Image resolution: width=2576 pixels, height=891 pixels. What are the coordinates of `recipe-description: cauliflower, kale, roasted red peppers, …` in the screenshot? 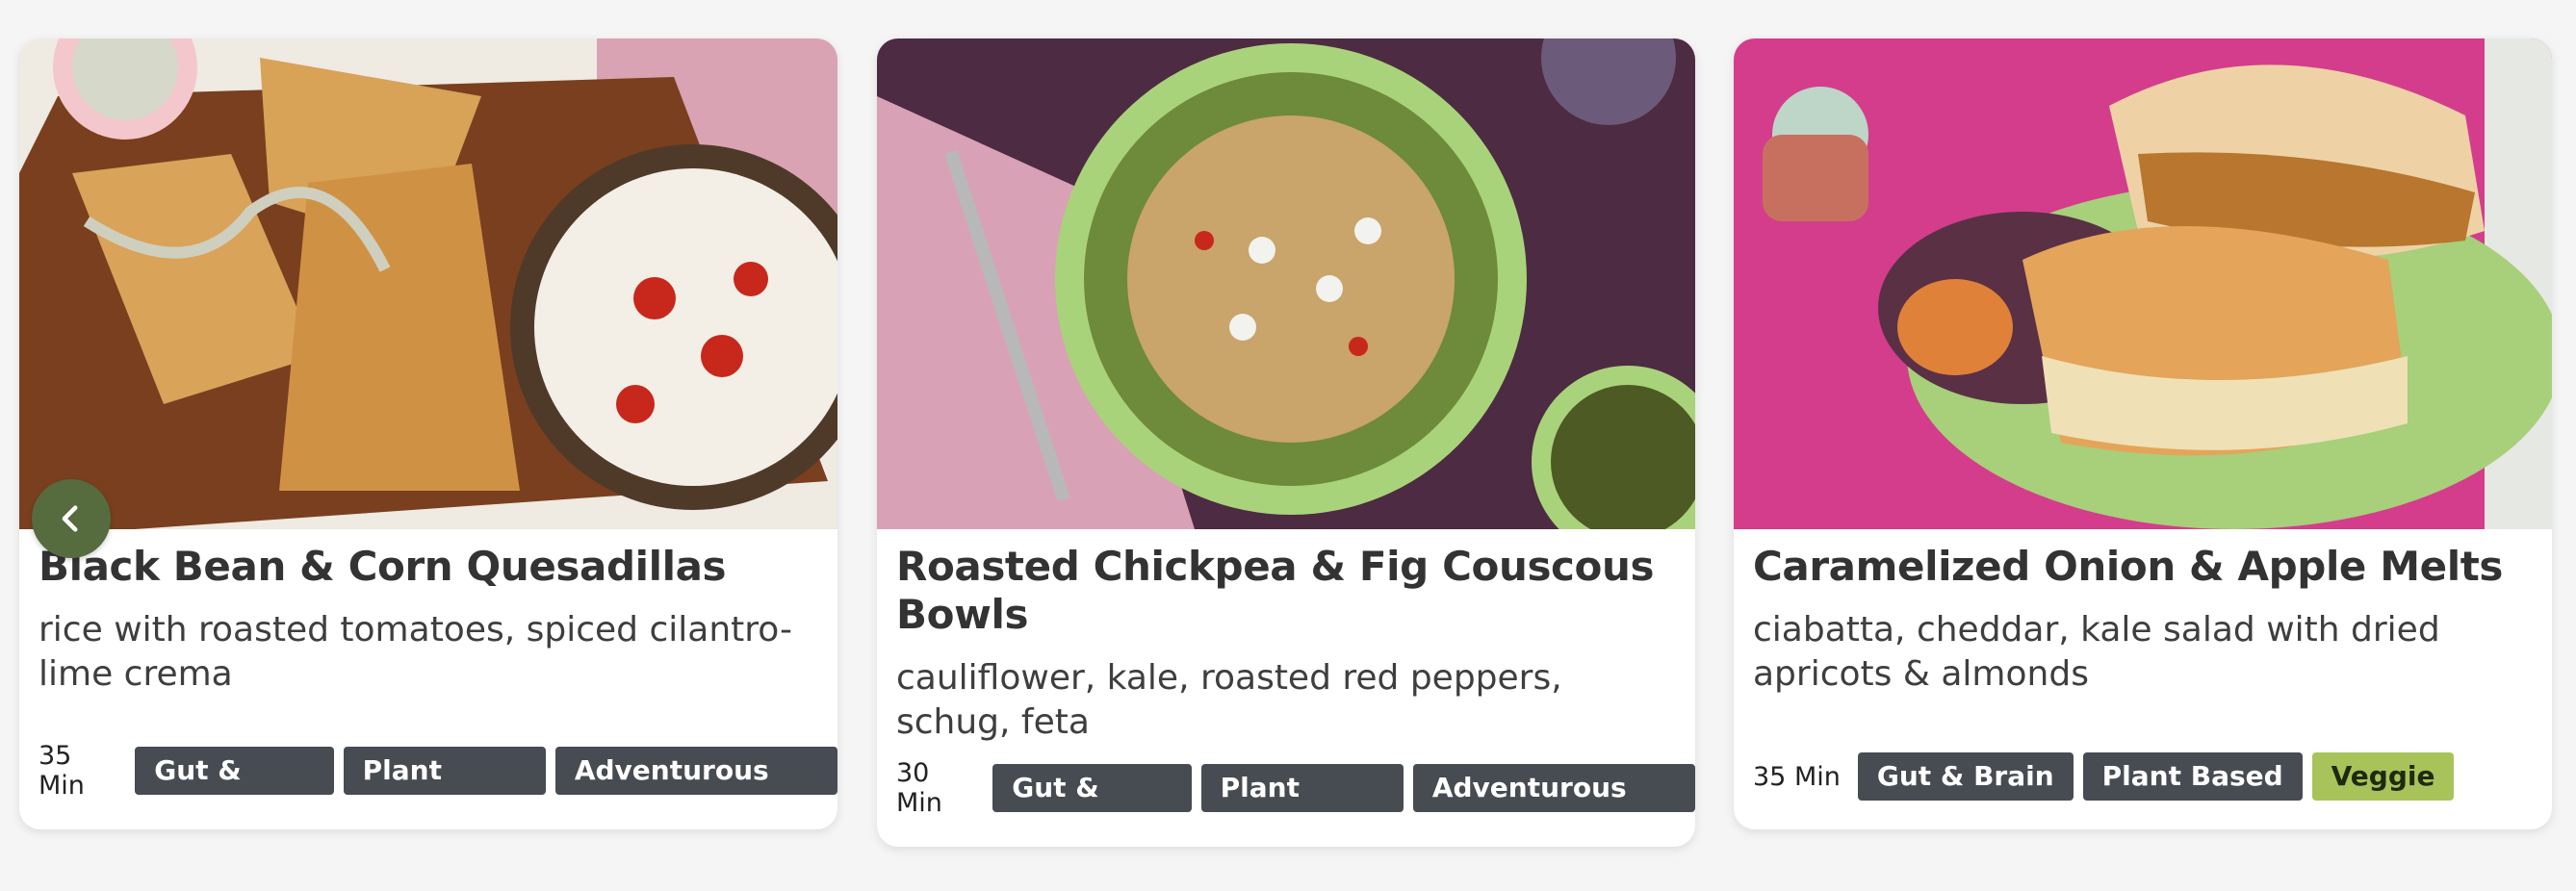 It's located at (1229, 700).